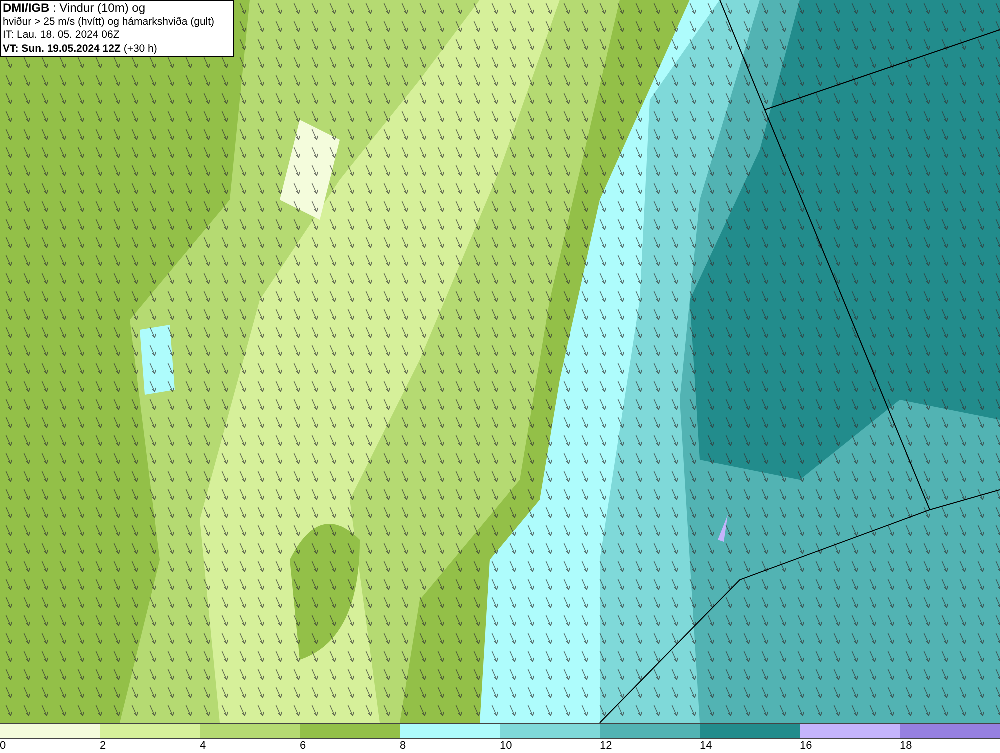 Image resolution: width=1000 pixels, height=753 pixels. I want to click on legend-label: 0, so click(3, 746).